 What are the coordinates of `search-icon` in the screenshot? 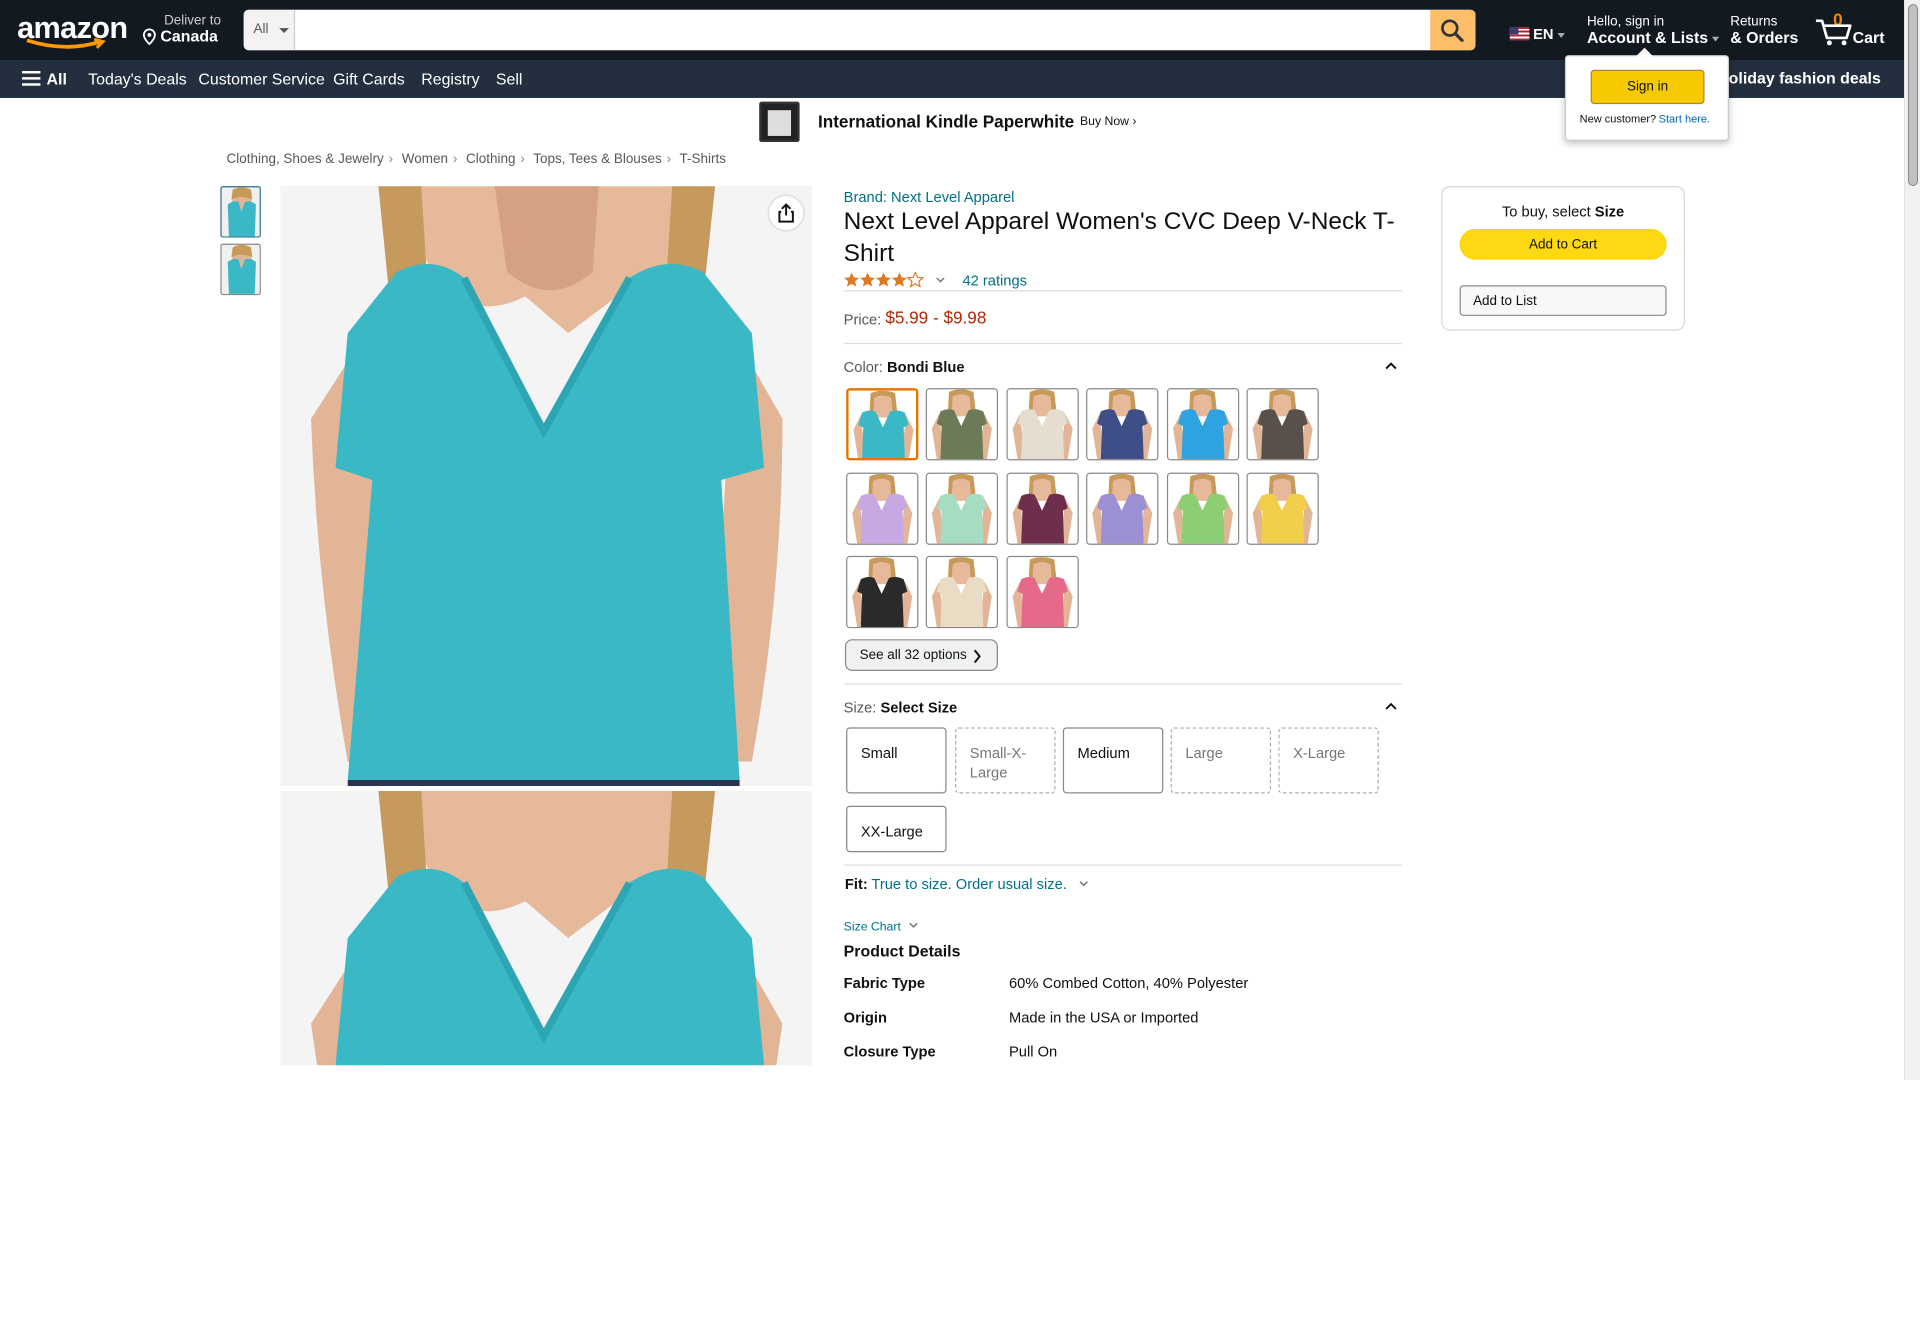 It's located at (1452, 31).